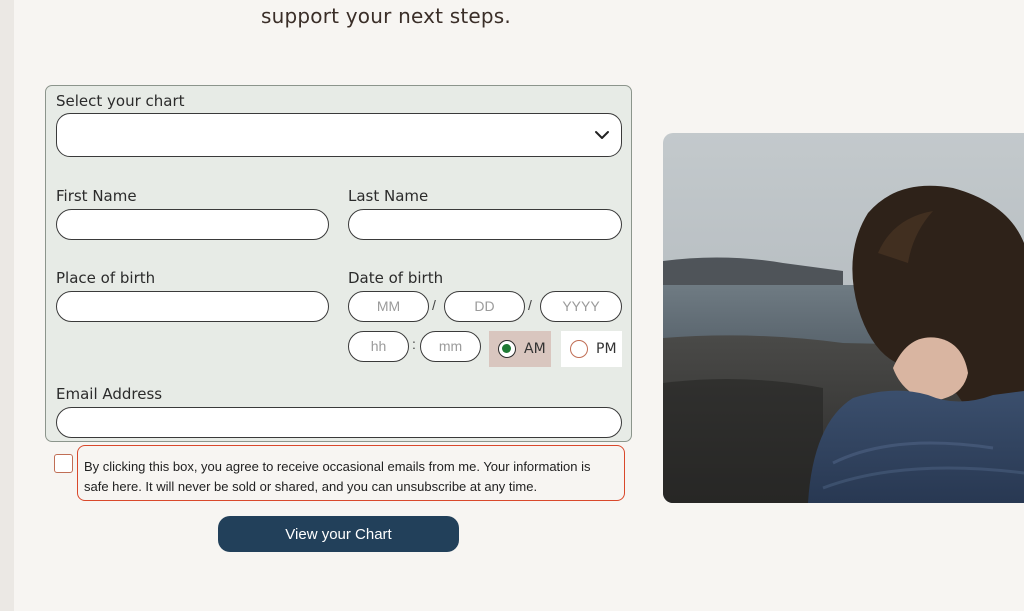 This screenshot has width=1024, height=611. I want to click on email-input, so click(339, 422).